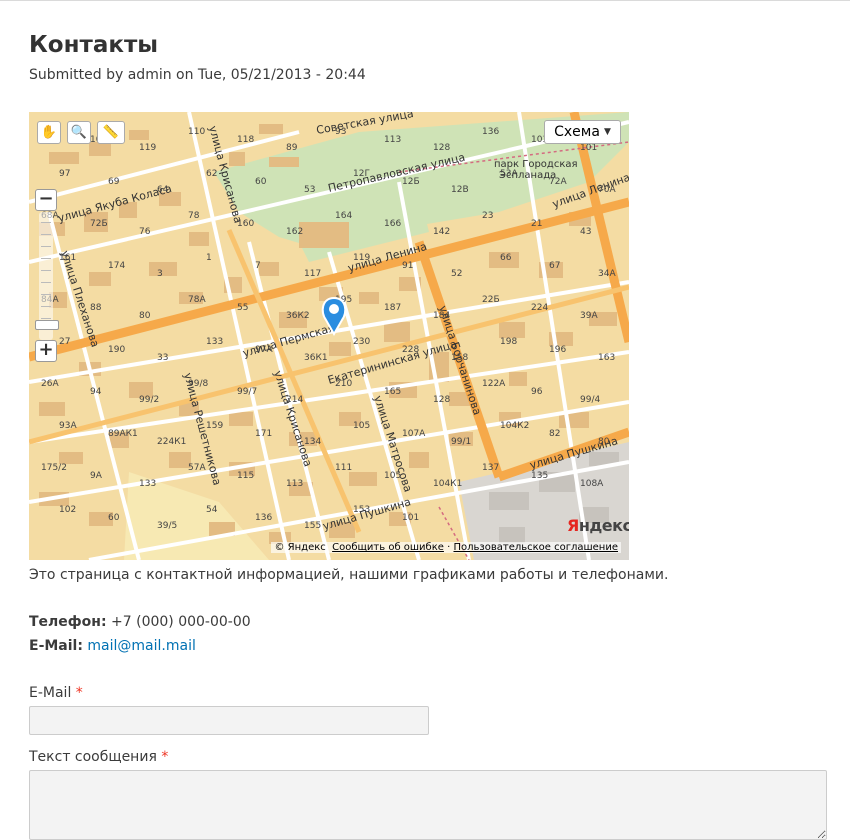  Describe the element at coordinates (96, 476) in the screenshot. I see `house-number: 9А` at that location.